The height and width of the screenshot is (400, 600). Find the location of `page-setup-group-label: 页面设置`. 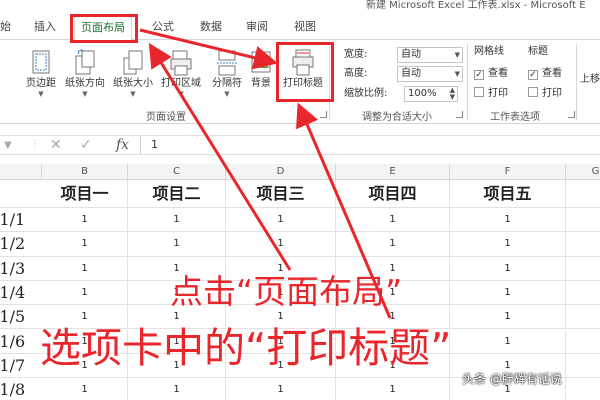

page-setup-group-label: 页面设置 is located at coordinates (166, 117).